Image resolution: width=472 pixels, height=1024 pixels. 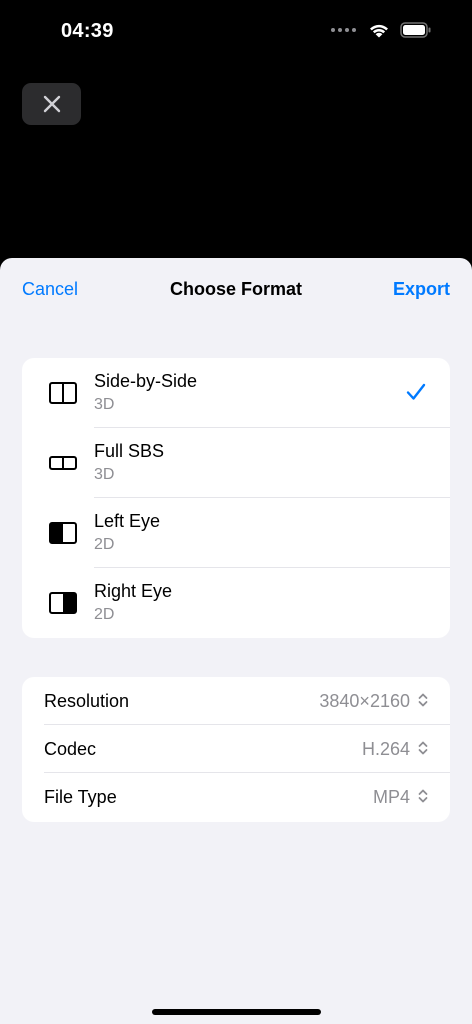 I want to click on battery-icon, so click(x=415, y=30).